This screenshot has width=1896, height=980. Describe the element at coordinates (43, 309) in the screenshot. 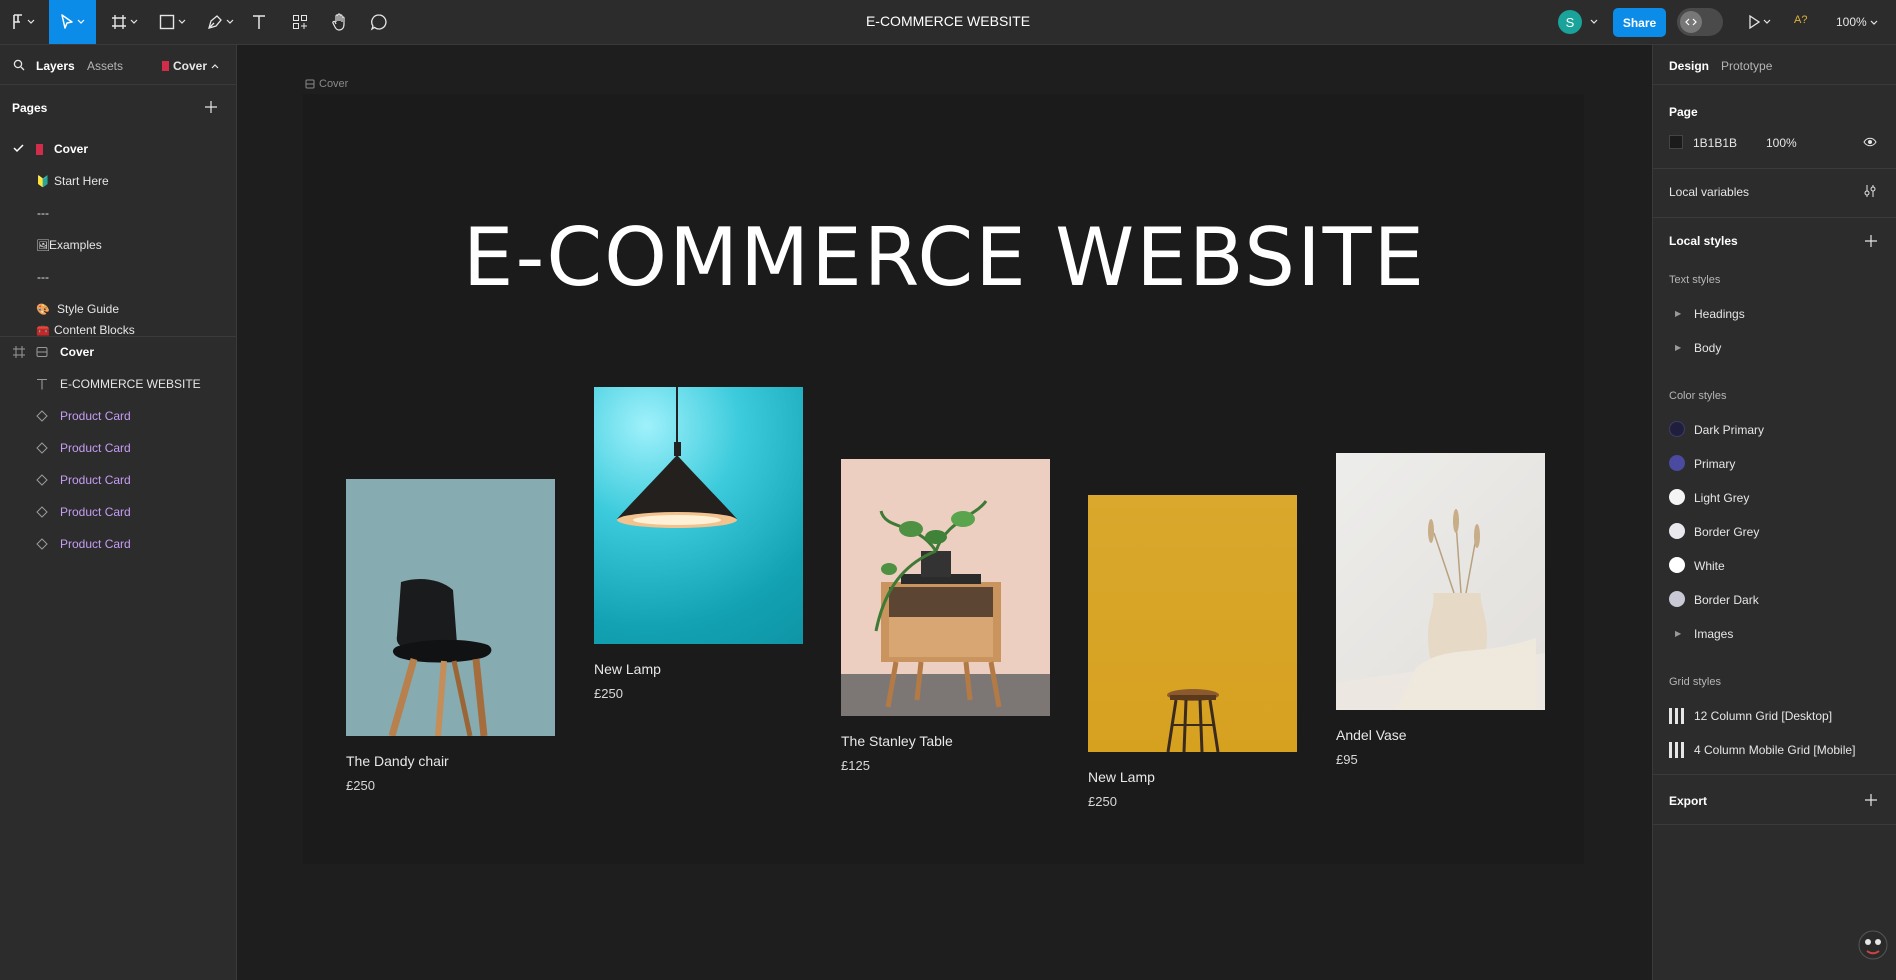

I see `page-emoji-icon: 🎨` at that location.